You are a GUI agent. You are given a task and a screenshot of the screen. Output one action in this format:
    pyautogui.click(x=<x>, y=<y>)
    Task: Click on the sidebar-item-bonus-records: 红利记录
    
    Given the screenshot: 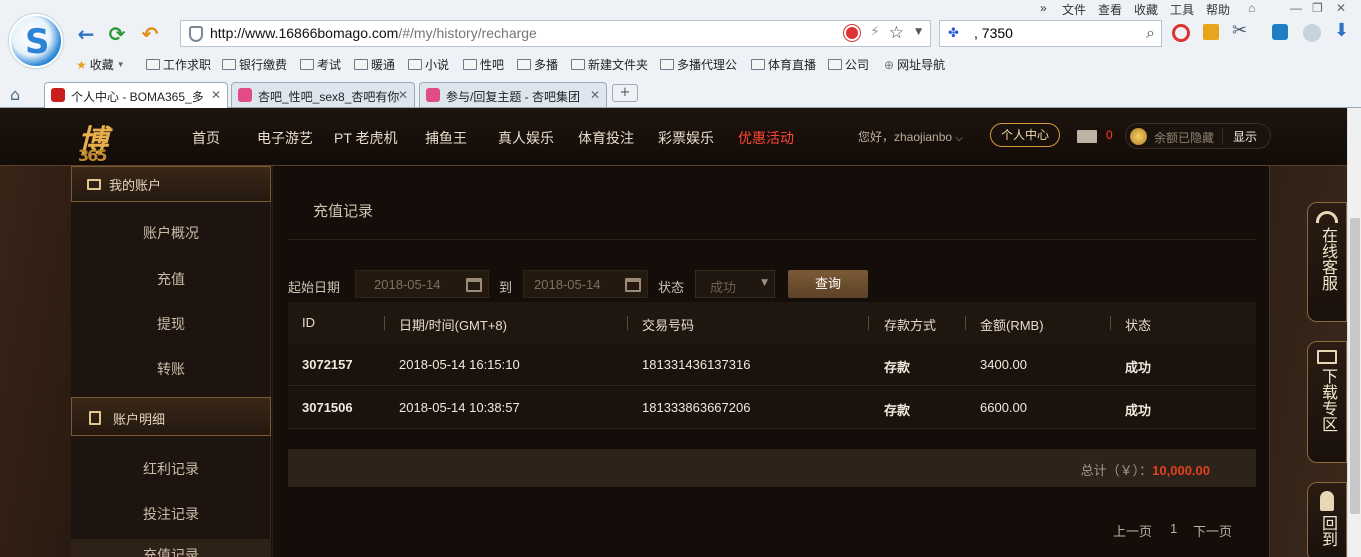 What is the action you would take?
    pyautogui.click(x=171, y=469)
    